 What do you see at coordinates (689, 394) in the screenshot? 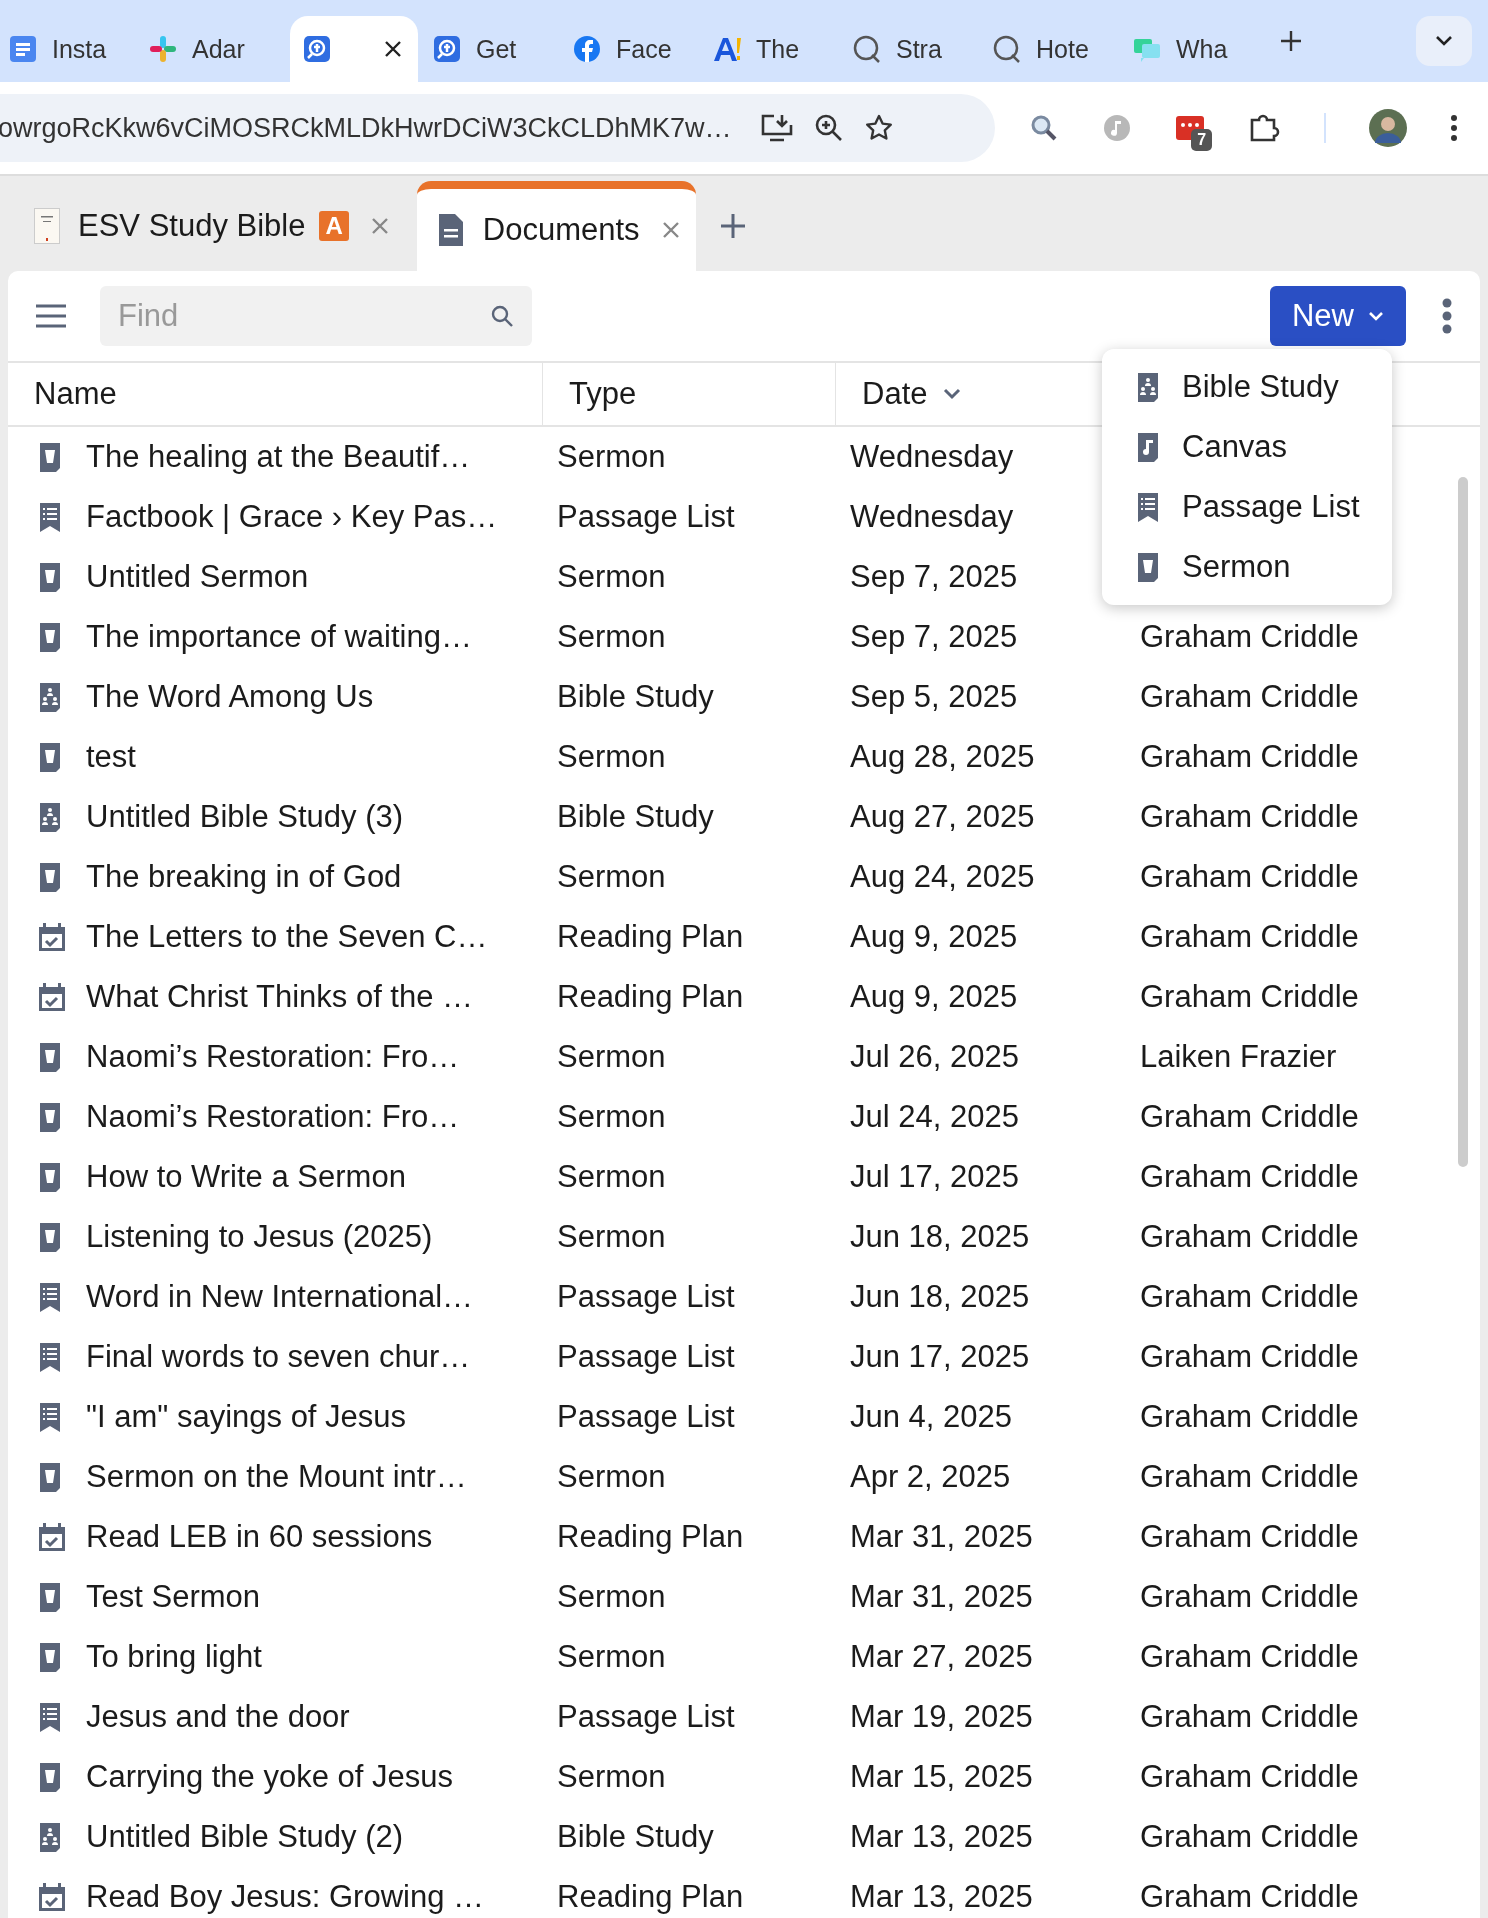
I see `column-header: Type` at bounding box center [689, 394].